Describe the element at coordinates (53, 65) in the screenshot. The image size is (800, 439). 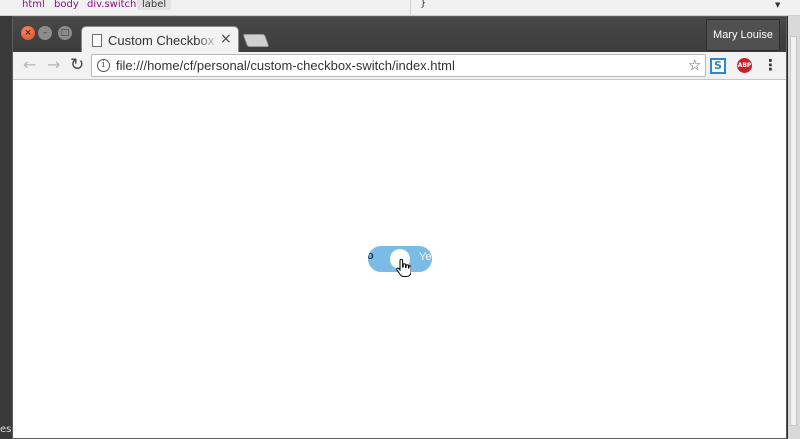
I see `forward-arrow-icon: →` at that location.